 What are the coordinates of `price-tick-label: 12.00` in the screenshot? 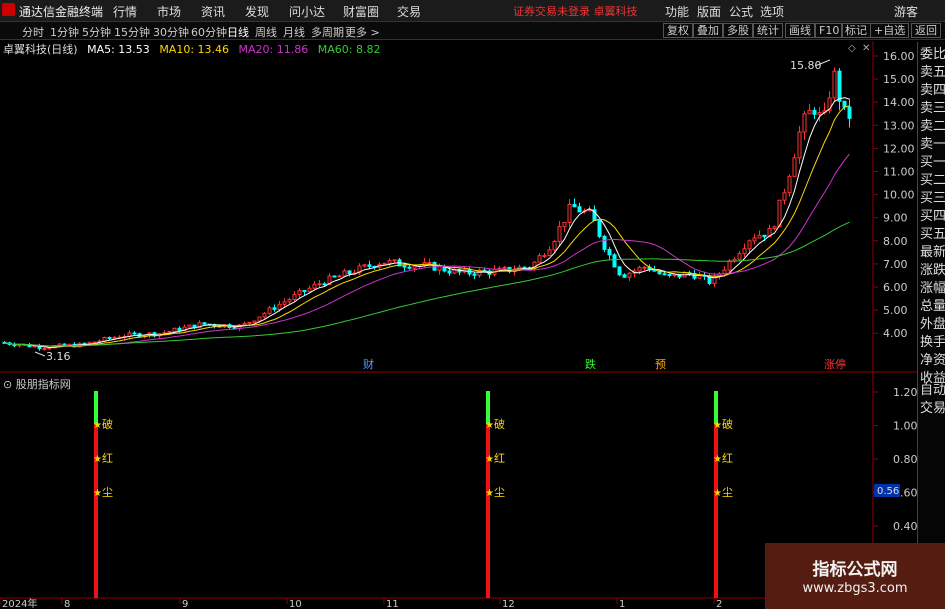 It's located at (899, 148).